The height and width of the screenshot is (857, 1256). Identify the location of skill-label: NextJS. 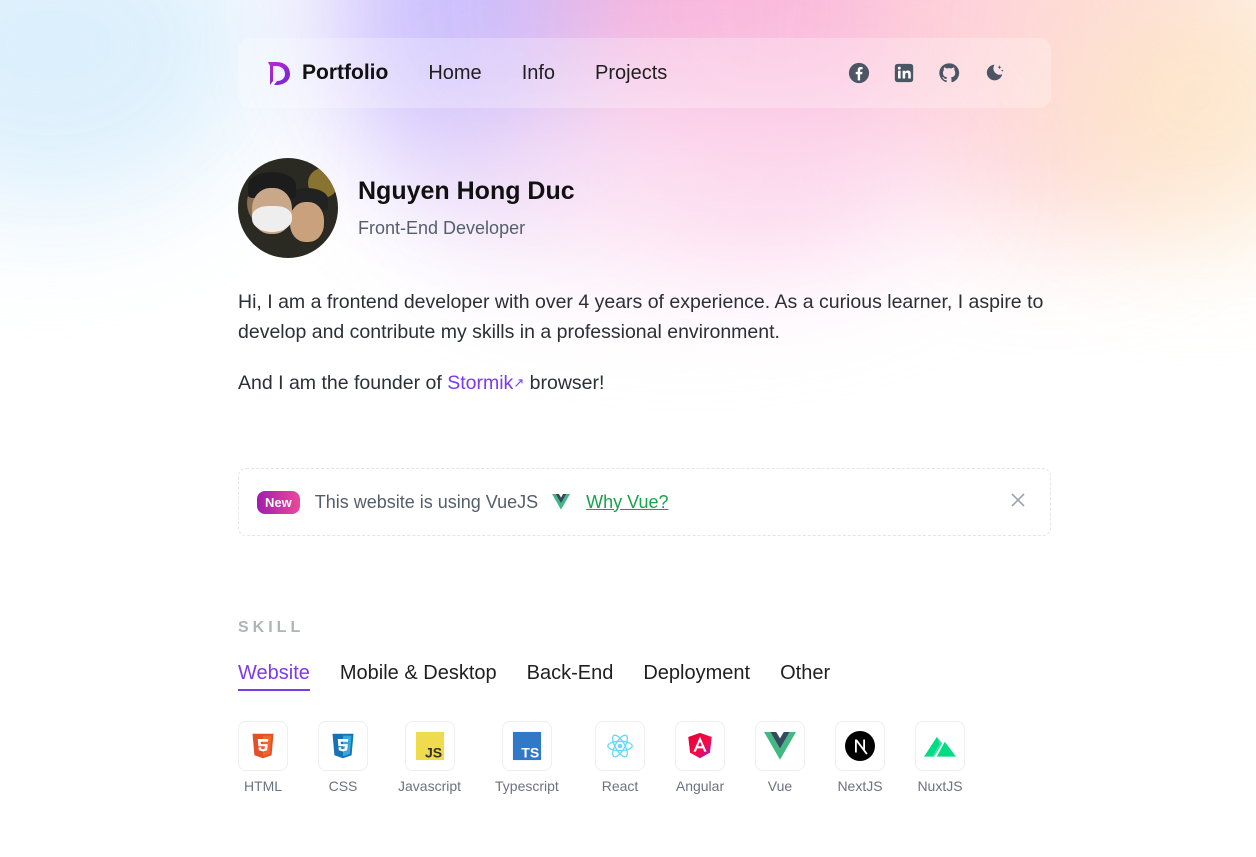
(860, 786).